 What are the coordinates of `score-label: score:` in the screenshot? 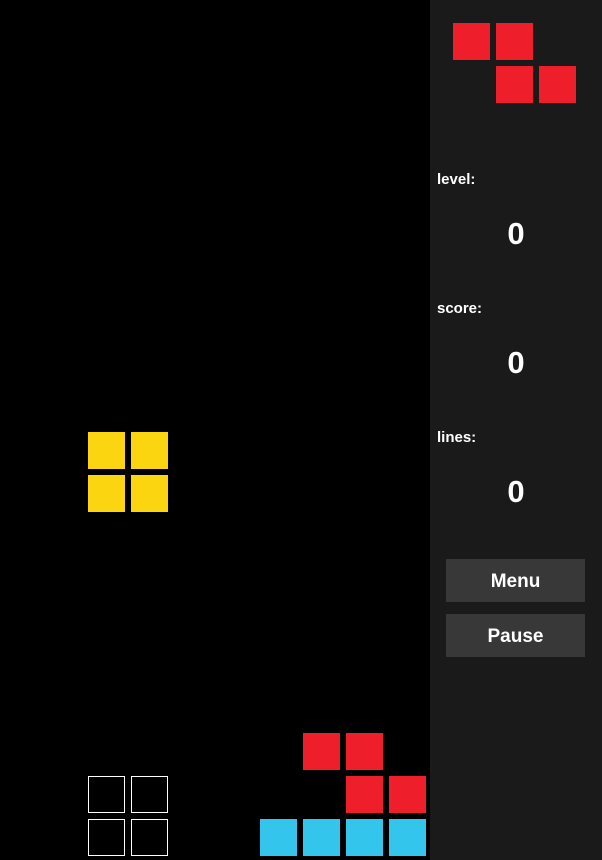 It's located at (460, 308).